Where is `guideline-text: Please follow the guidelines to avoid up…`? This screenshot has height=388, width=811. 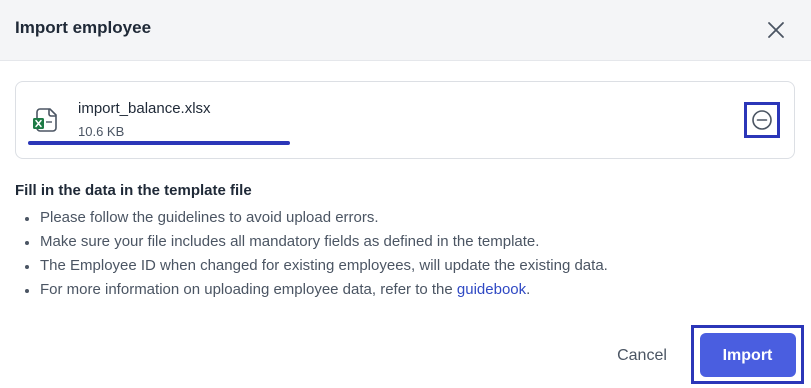 guideline-text: Please follow the guidelines to avoid up… is located at coordinates (209, 217).